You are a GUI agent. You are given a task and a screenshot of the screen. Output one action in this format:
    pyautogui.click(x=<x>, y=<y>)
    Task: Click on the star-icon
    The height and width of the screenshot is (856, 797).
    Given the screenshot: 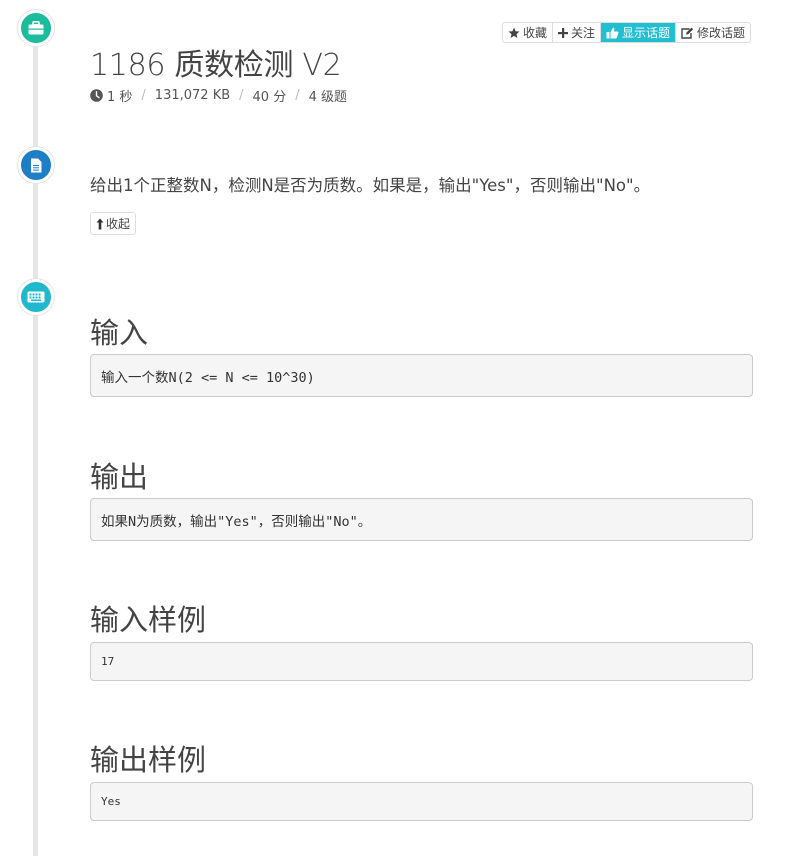 What is the action you would take?
    pyautogui.click(x=514, y=32)
    